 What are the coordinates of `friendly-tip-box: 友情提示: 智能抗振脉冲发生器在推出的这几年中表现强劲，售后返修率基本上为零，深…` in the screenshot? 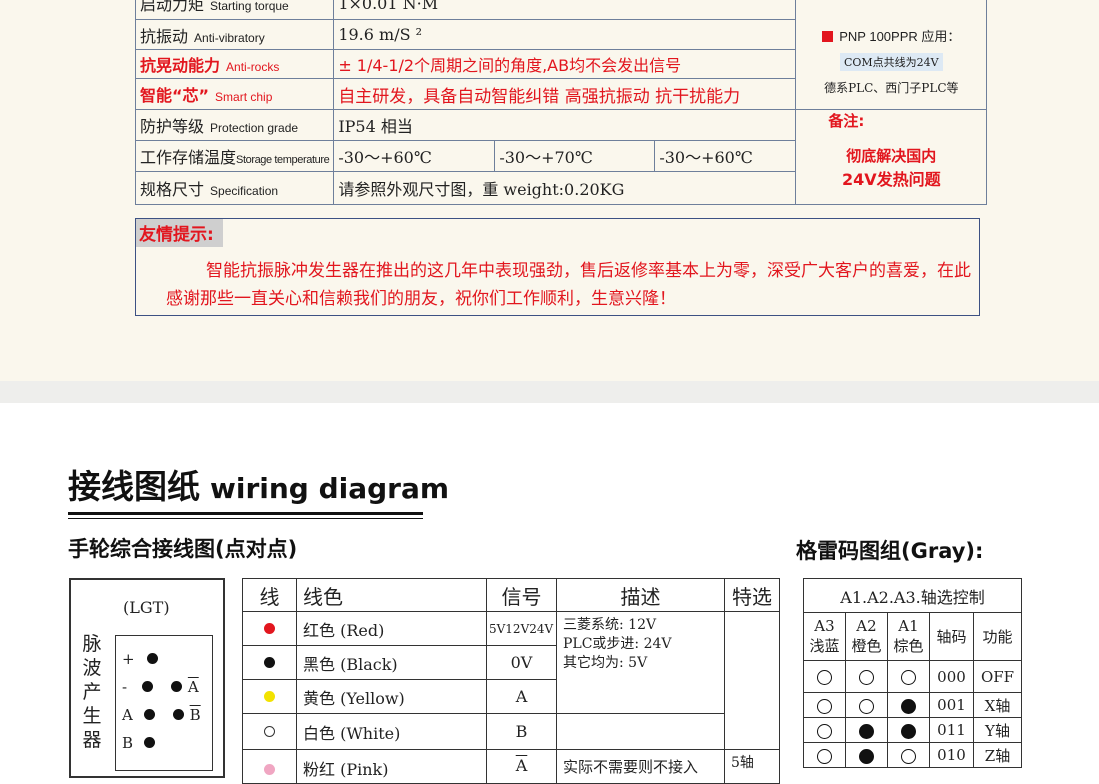 It's located at (557, 267).